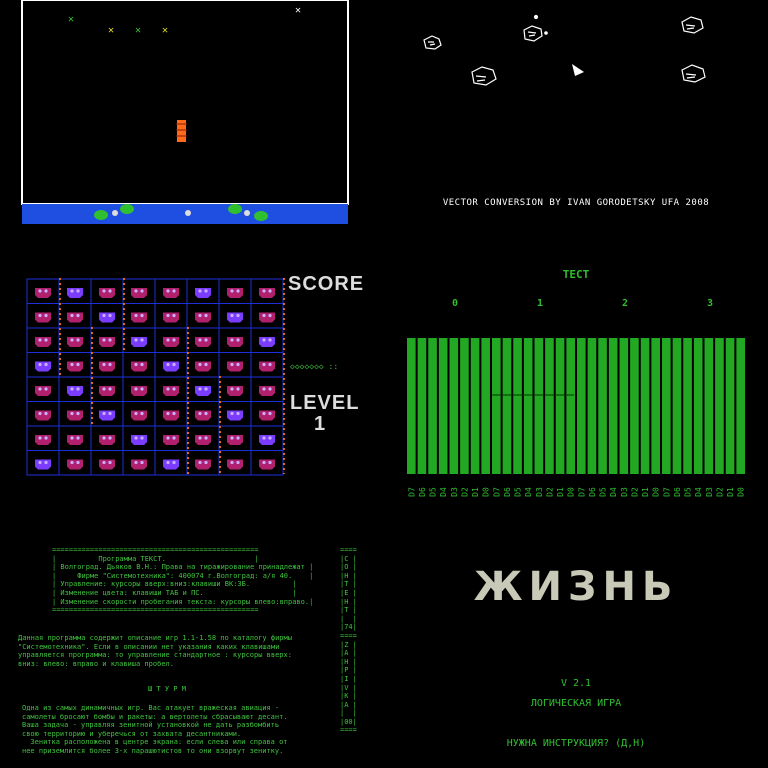  What do you see at coordinates (115, 213) in the screenshot?
I see `flower-icon` at bounding box center [115, 213].